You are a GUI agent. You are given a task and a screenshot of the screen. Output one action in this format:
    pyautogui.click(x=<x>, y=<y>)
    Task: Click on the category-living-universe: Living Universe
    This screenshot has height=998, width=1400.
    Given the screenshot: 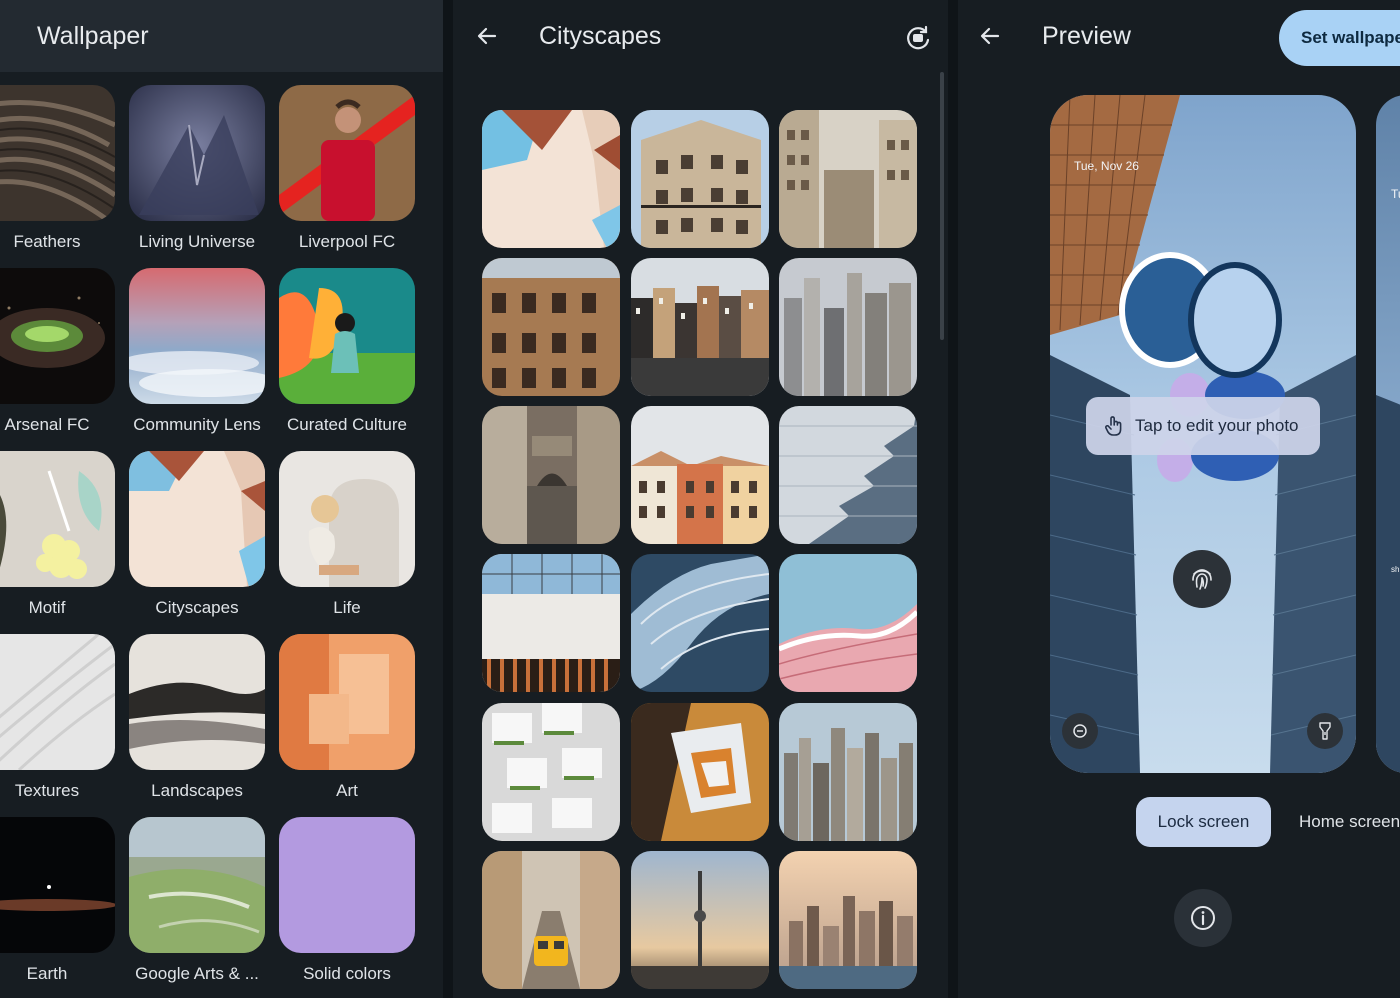 What is the action you would take?
    pyautogui.click(x=197, y=168)
    